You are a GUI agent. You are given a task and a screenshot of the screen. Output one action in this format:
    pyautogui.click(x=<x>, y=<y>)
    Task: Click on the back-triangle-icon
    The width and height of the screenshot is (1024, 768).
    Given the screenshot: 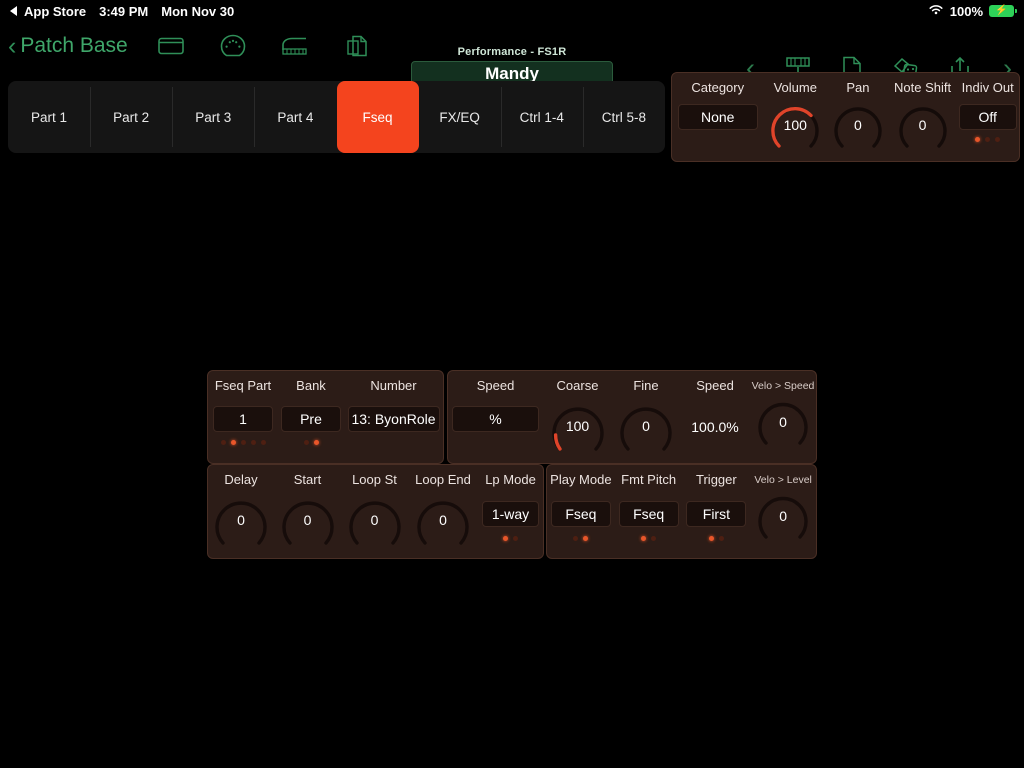 What is the action you would take?
    pyautogui.click(x=13, y=11)
    